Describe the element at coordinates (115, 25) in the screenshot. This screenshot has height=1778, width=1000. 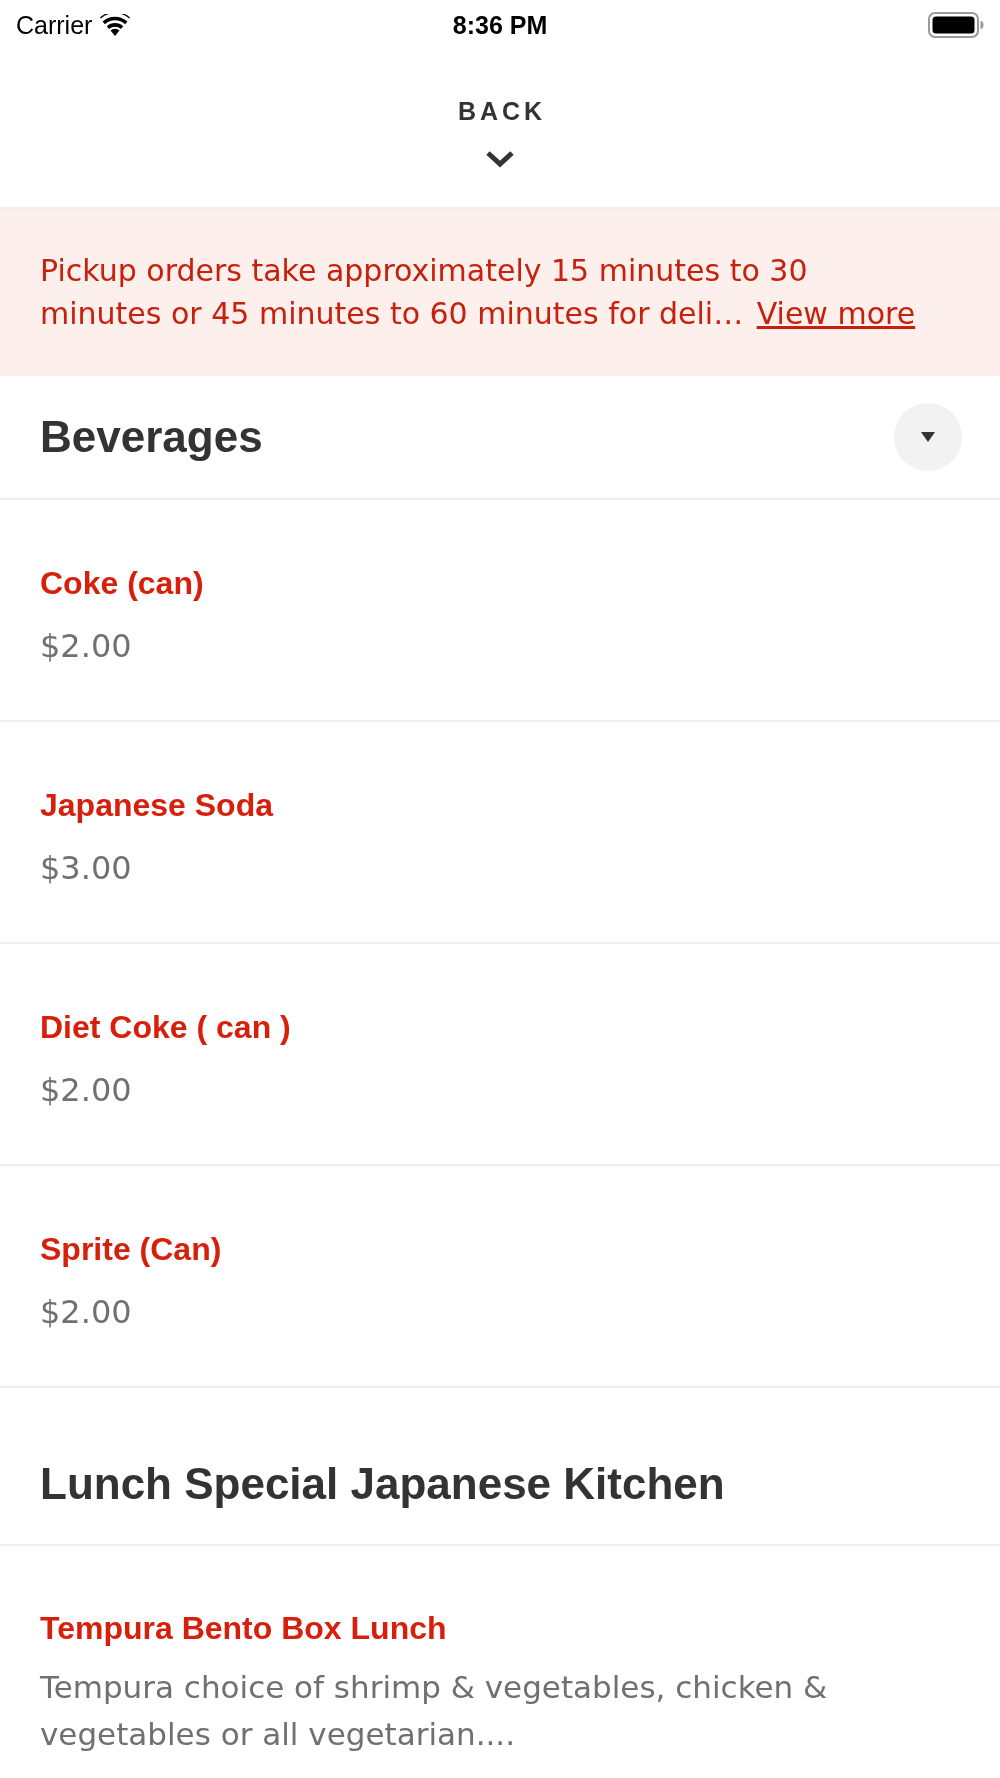
I see `wifi-icon` at that location.